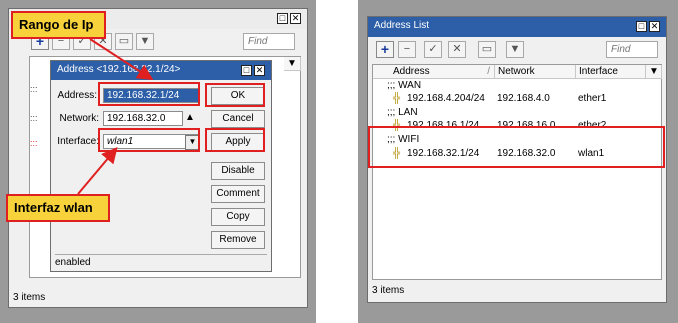  What do you see at coordinates (457, 49) in the screenshot?
I see `disable-icon: ✕` at bounding box center [457, 49].